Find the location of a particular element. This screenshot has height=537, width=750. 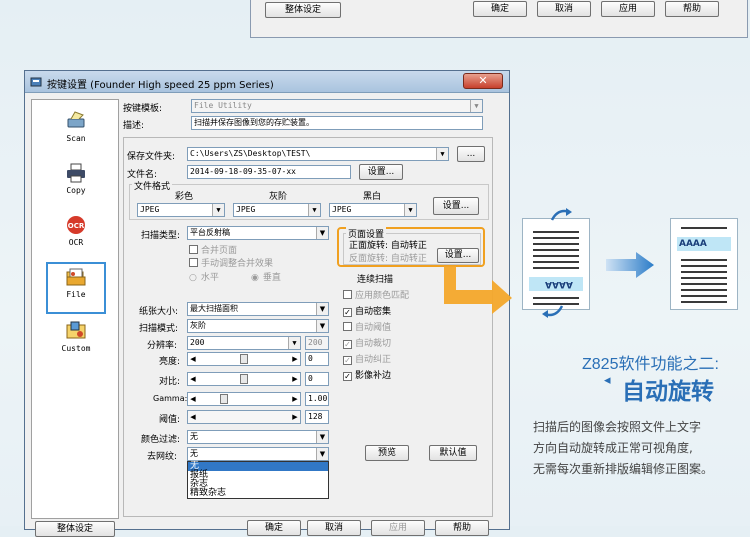

file-format-title: 文件格式 is located at coordinates (152, 185).